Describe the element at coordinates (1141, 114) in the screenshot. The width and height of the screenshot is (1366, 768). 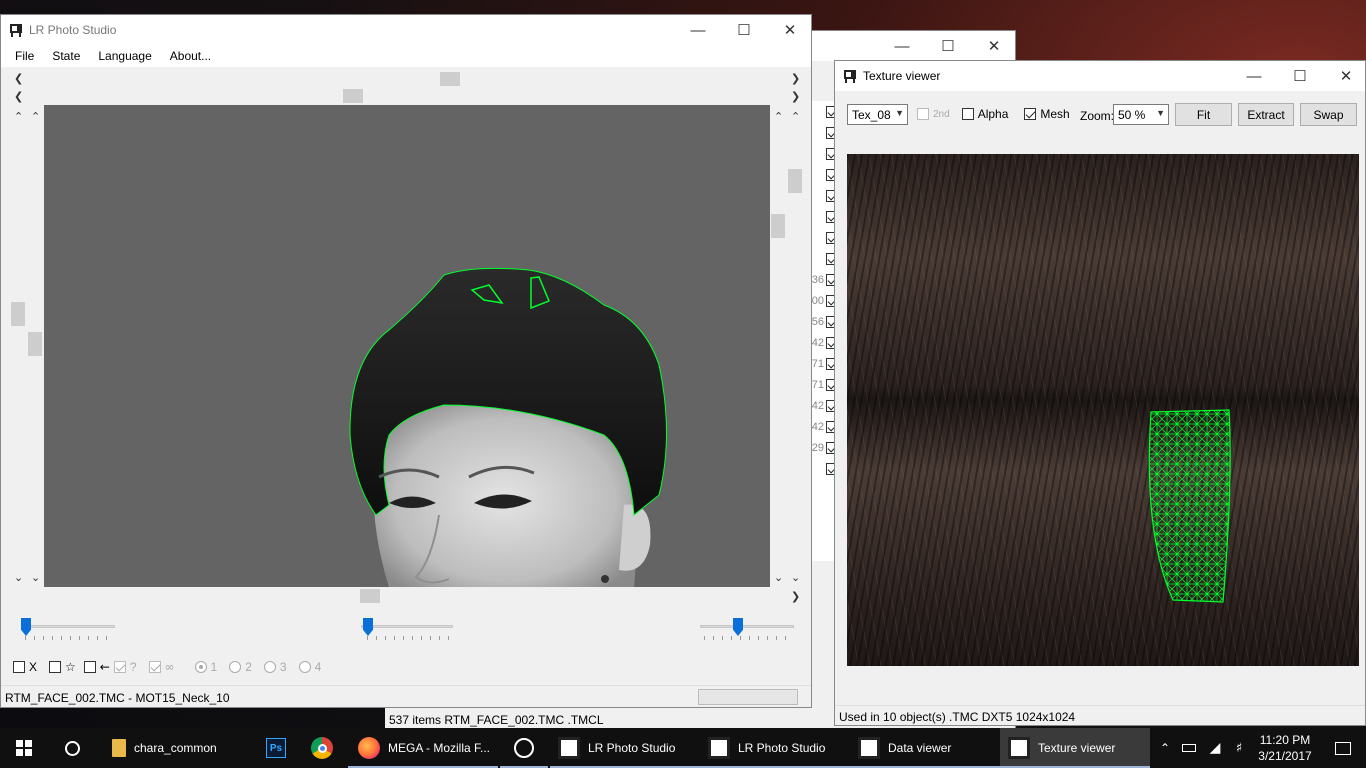
I see `zoom-select: 50 % ▼` at that location.